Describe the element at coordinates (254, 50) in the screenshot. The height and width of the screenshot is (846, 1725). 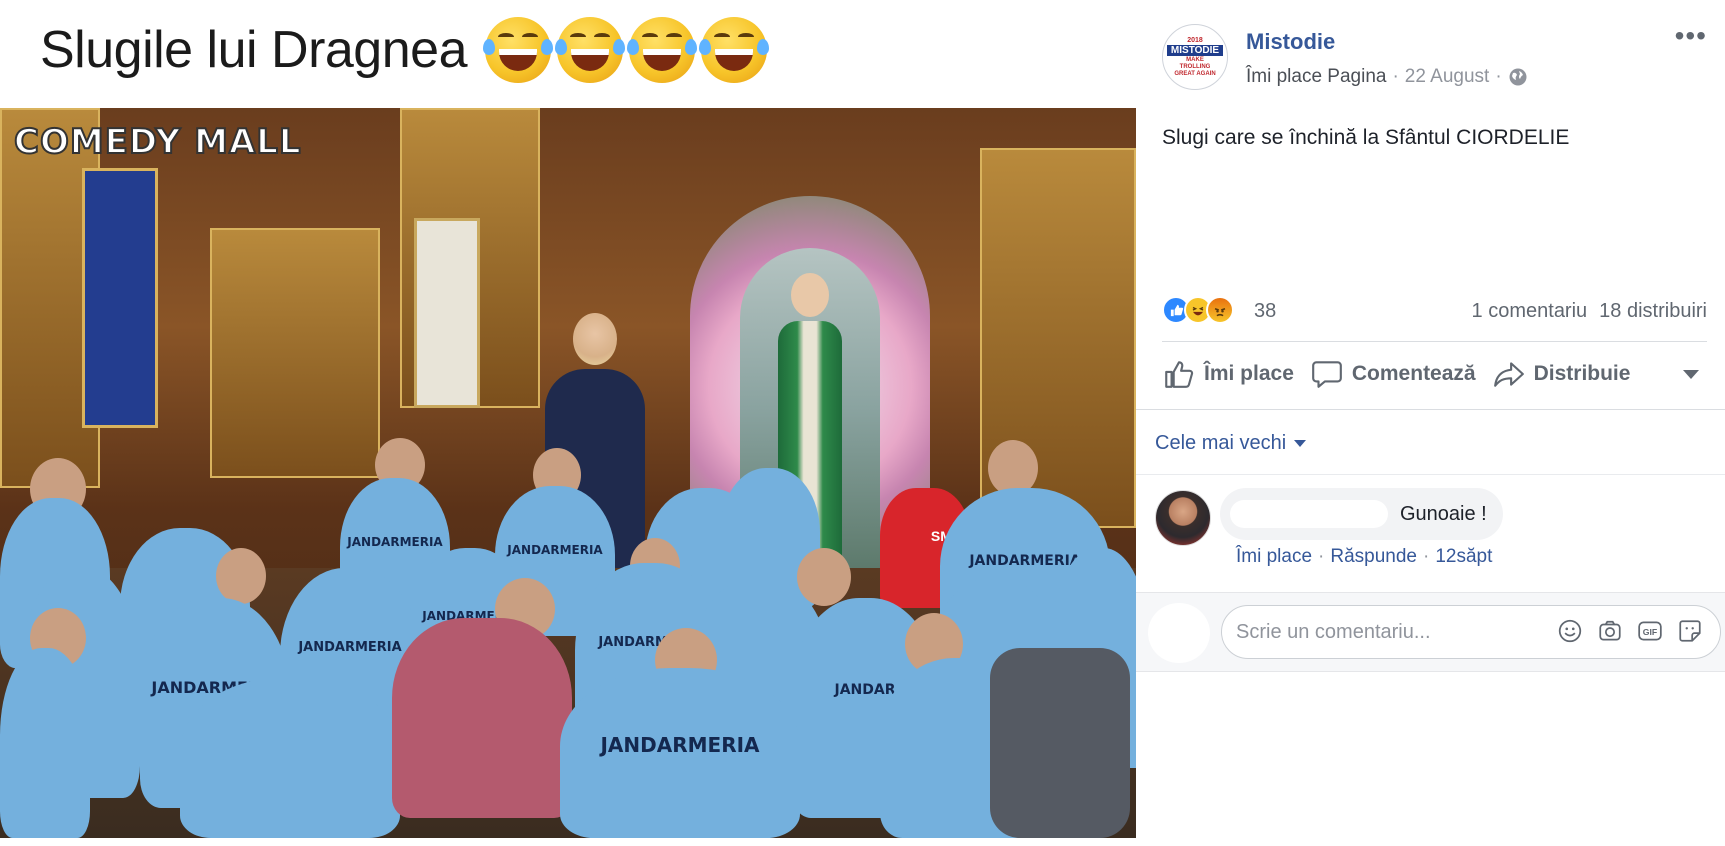
I see `image-caption-text: Slugile lui Dragnea` at that location.